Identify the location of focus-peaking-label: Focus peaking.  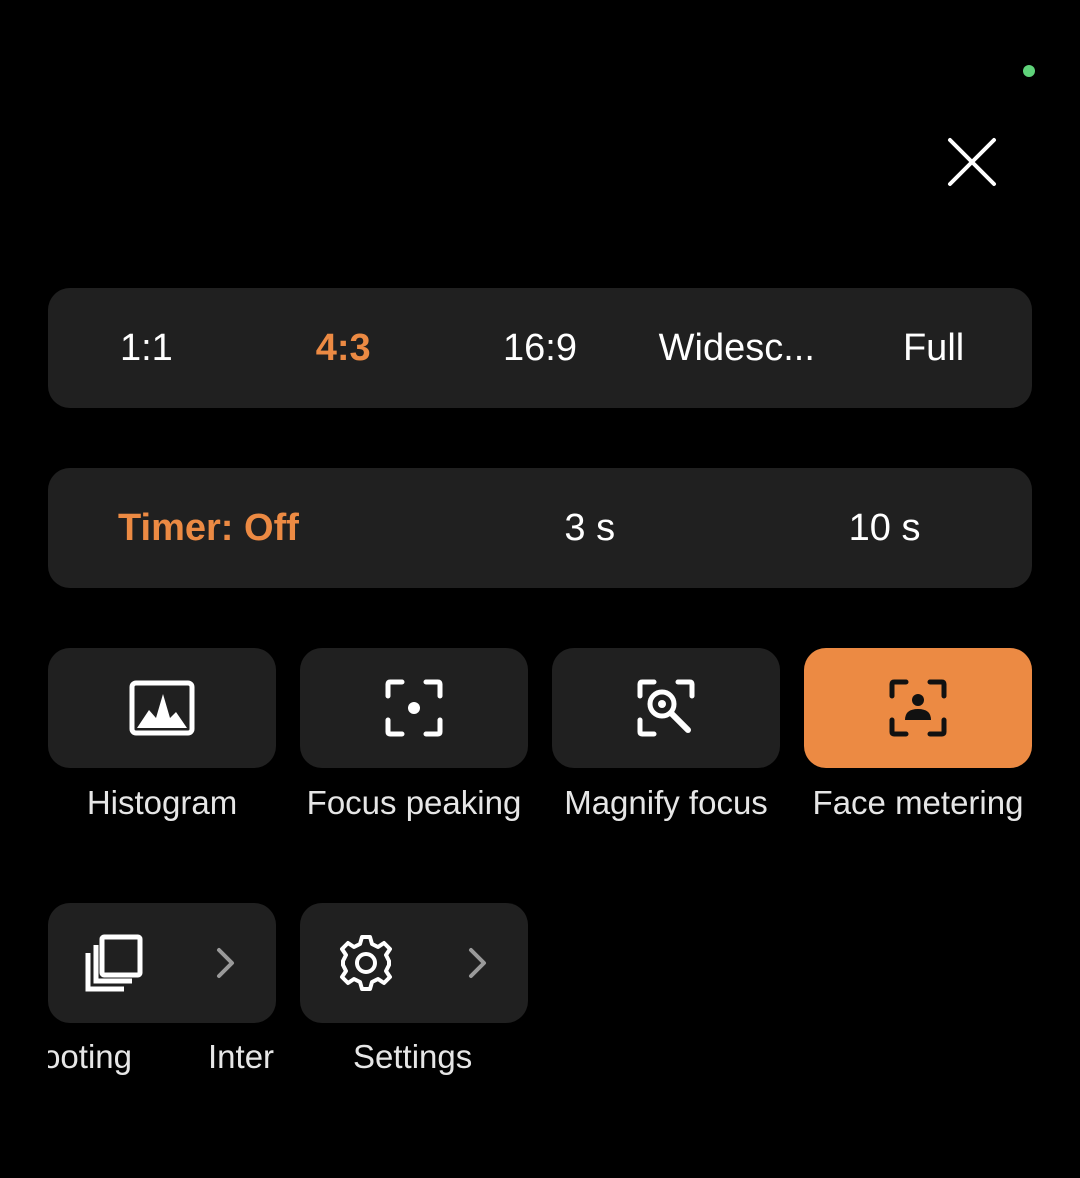
(414, 802).